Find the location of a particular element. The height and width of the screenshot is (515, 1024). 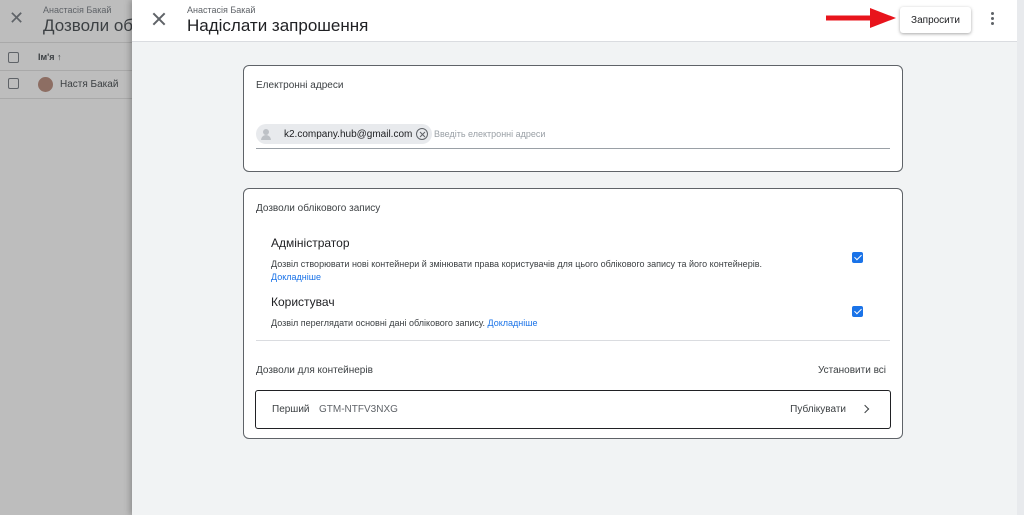

user-name: Настя Бакай is located at coordinates (89, 84).